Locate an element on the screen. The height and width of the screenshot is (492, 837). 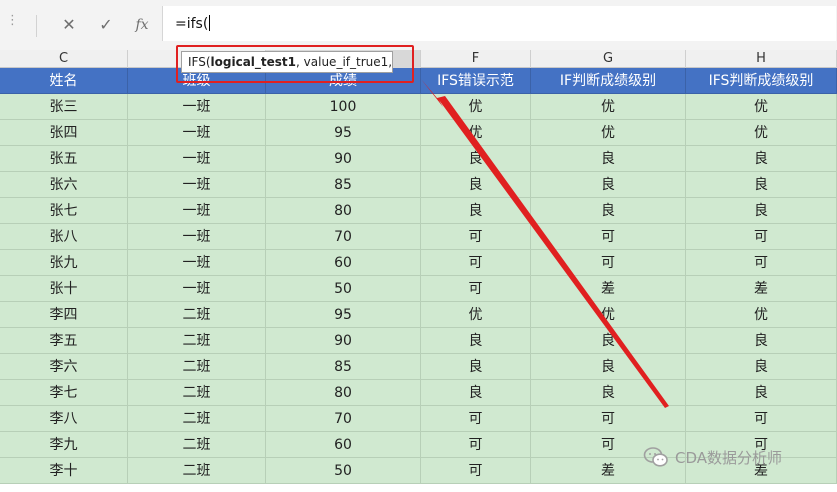
wechat-icon is located at coordinates (655, 457).